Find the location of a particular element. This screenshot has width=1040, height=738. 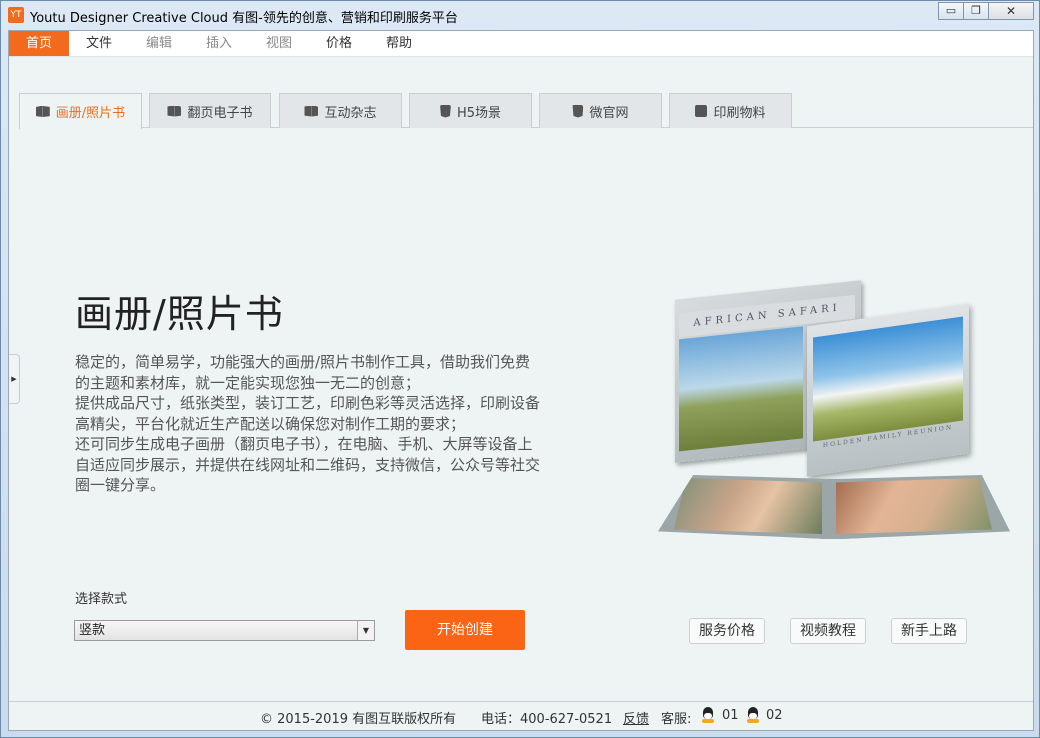

menu-help: 帮助 is located at coordinates (399, 43).